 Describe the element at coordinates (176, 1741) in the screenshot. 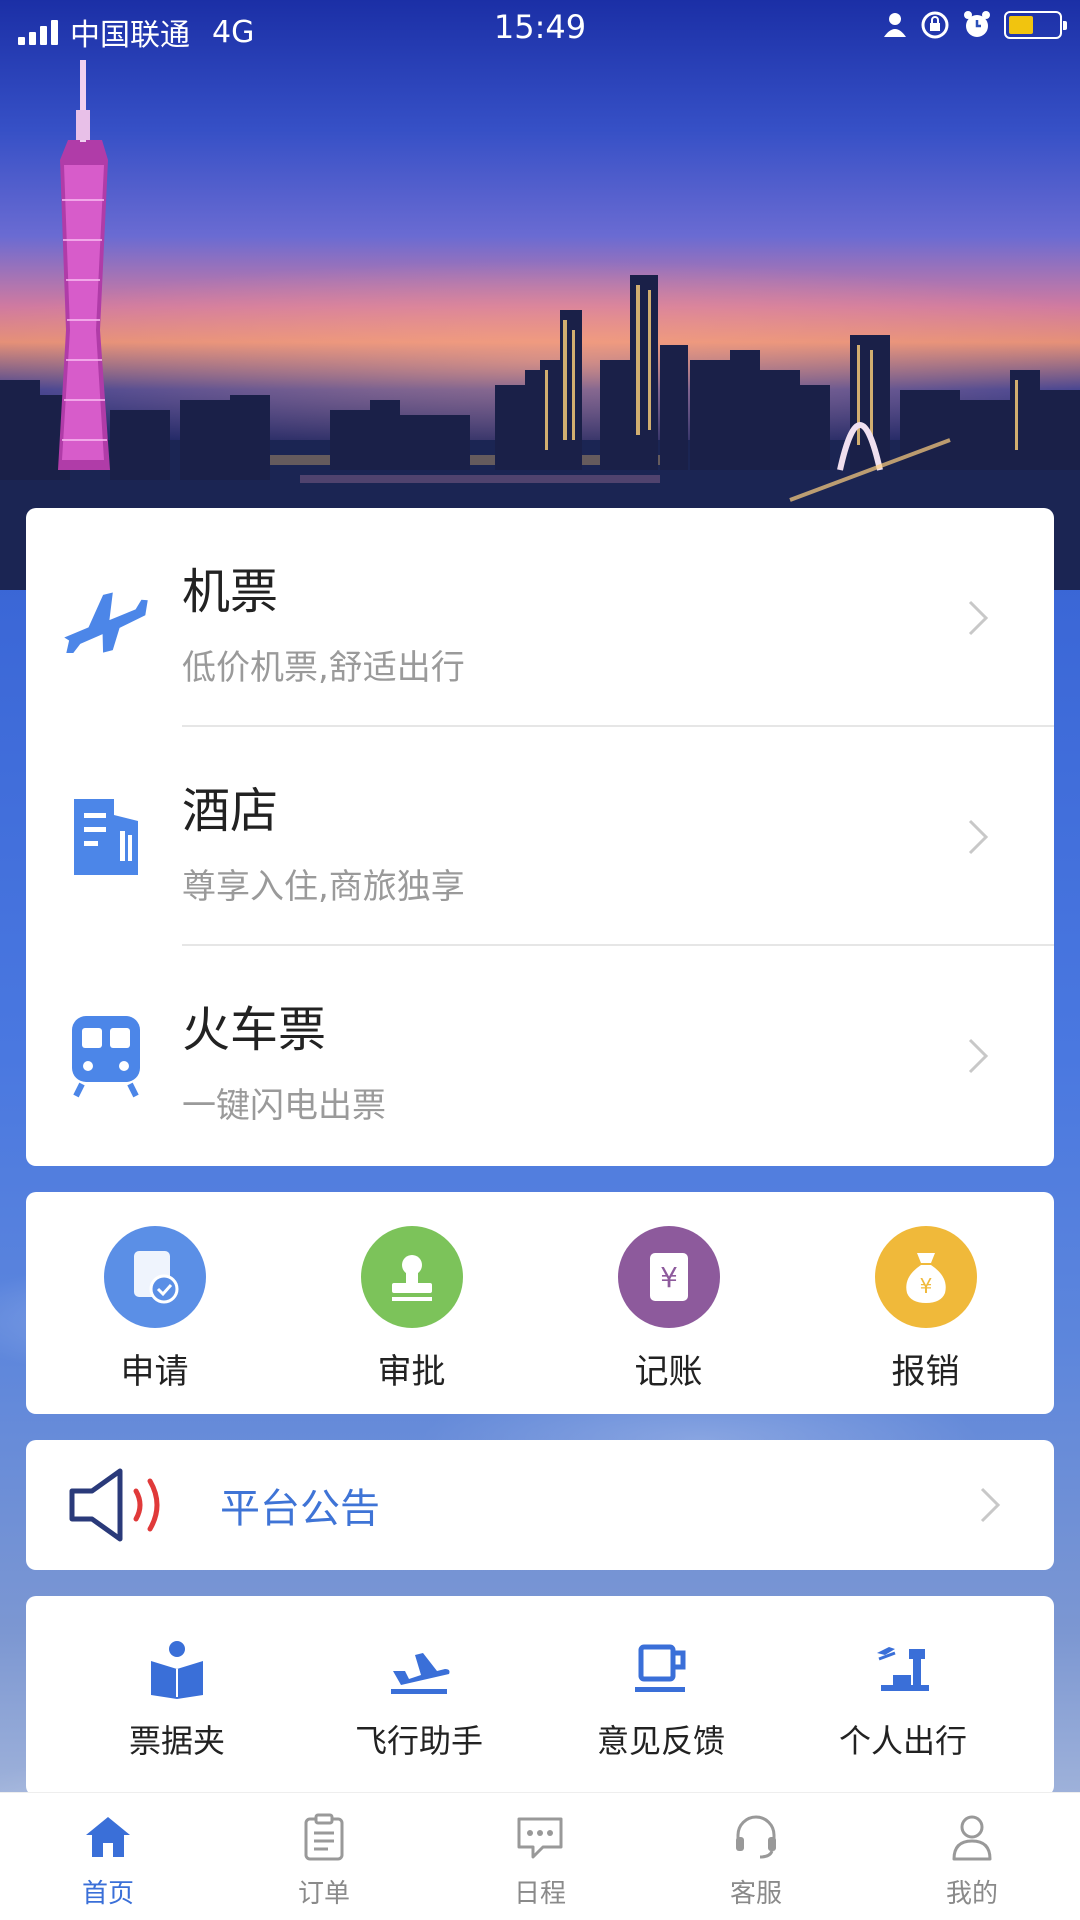

I see `tool-label: 票据夹` at that location.